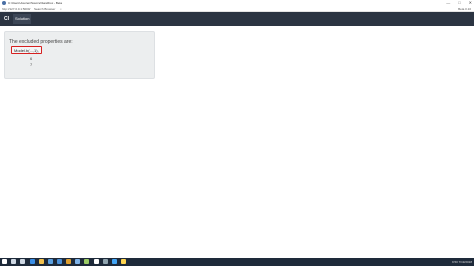 The height and width of the screenshot is (266, 474). What do you see at coordinates (4, 261) in the screenshot?
I see `start-icon` at bounding box center [4, 261].